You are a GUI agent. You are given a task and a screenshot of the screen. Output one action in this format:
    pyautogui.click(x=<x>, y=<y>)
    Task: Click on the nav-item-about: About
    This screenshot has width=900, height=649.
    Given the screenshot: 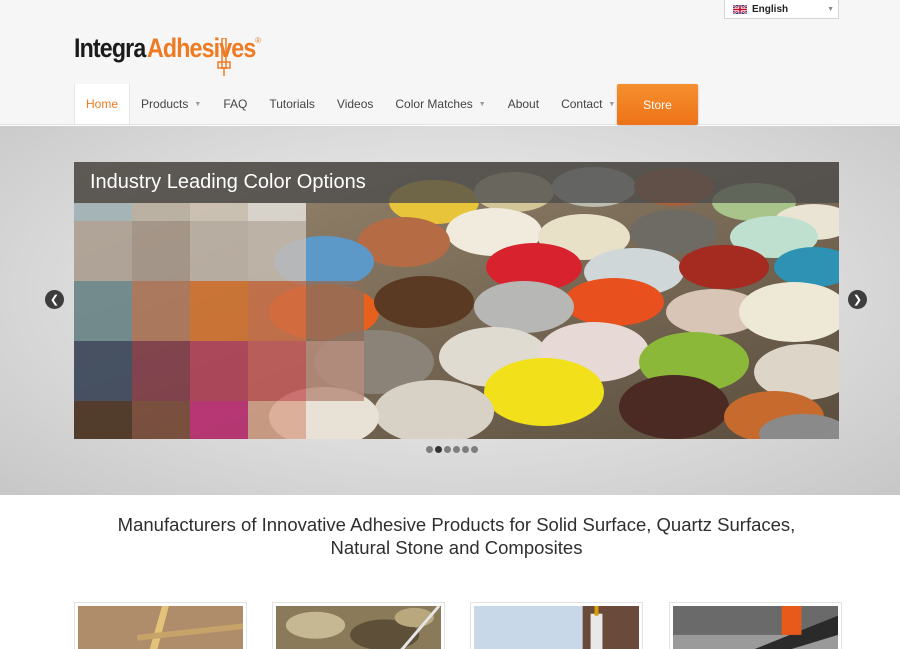 What is the action you would take?
    pyautogui.click(x=523, y=104)
    